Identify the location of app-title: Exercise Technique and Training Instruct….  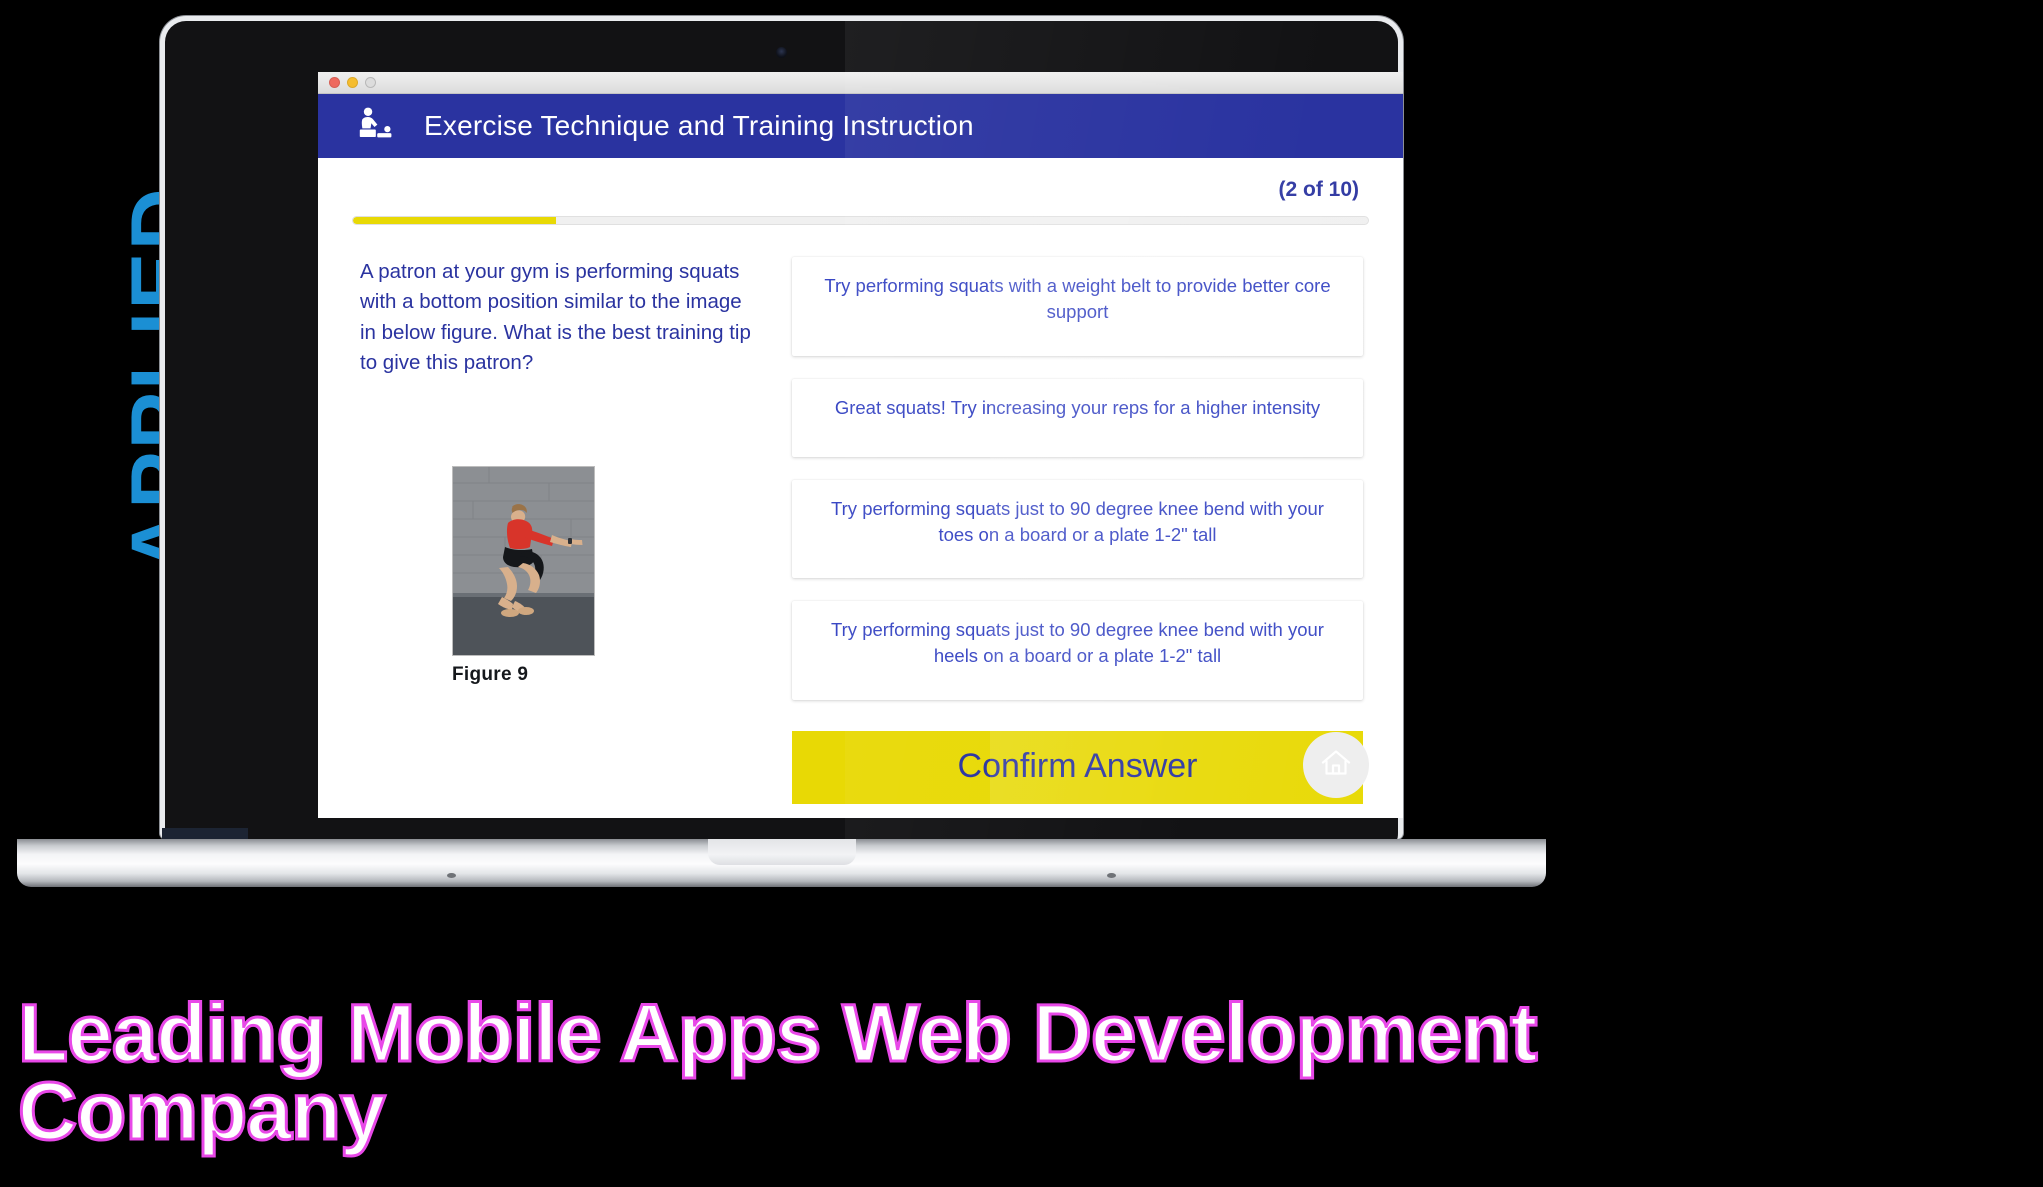
(699, 125).